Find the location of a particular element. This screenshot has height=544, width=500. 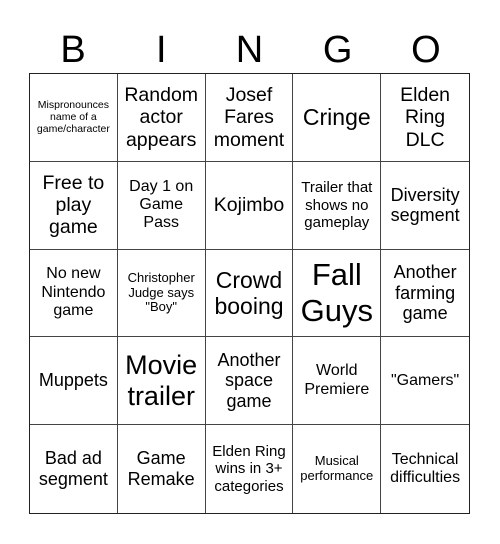

header-letter-n: N is located at coordinates (249, 50).